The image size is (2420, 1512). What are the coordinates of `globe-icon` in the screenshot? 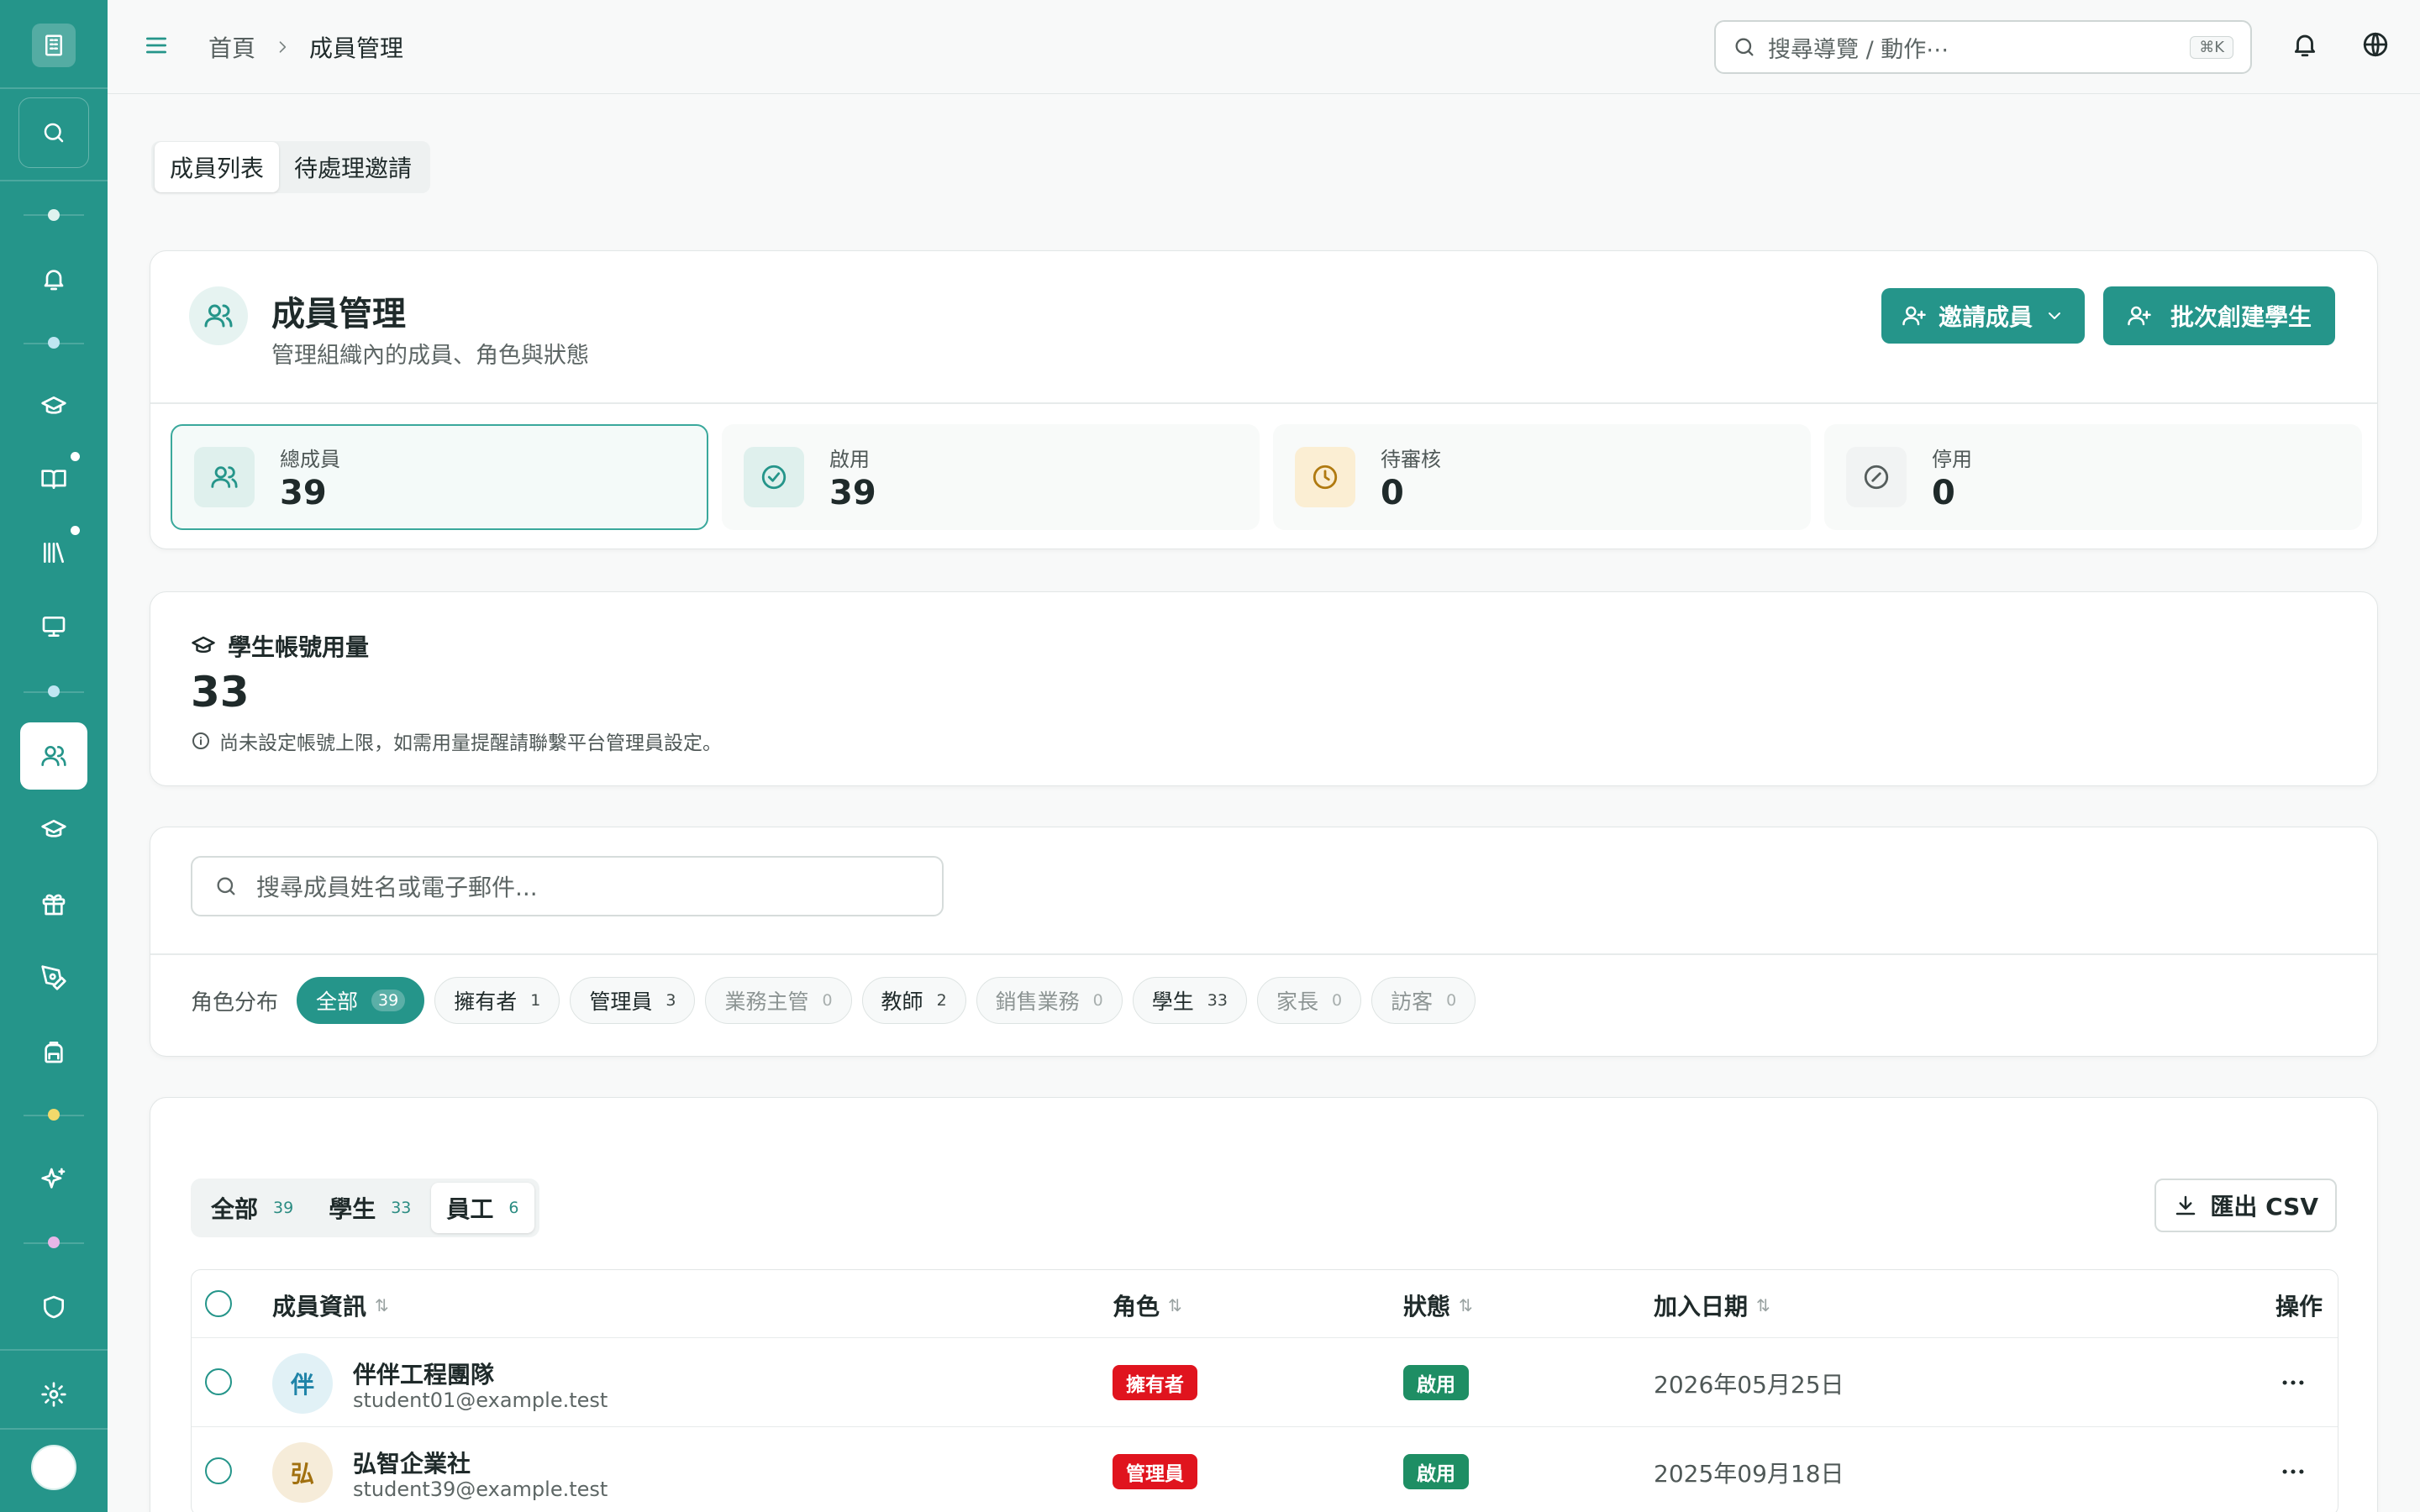 It's located at (2375, 44).